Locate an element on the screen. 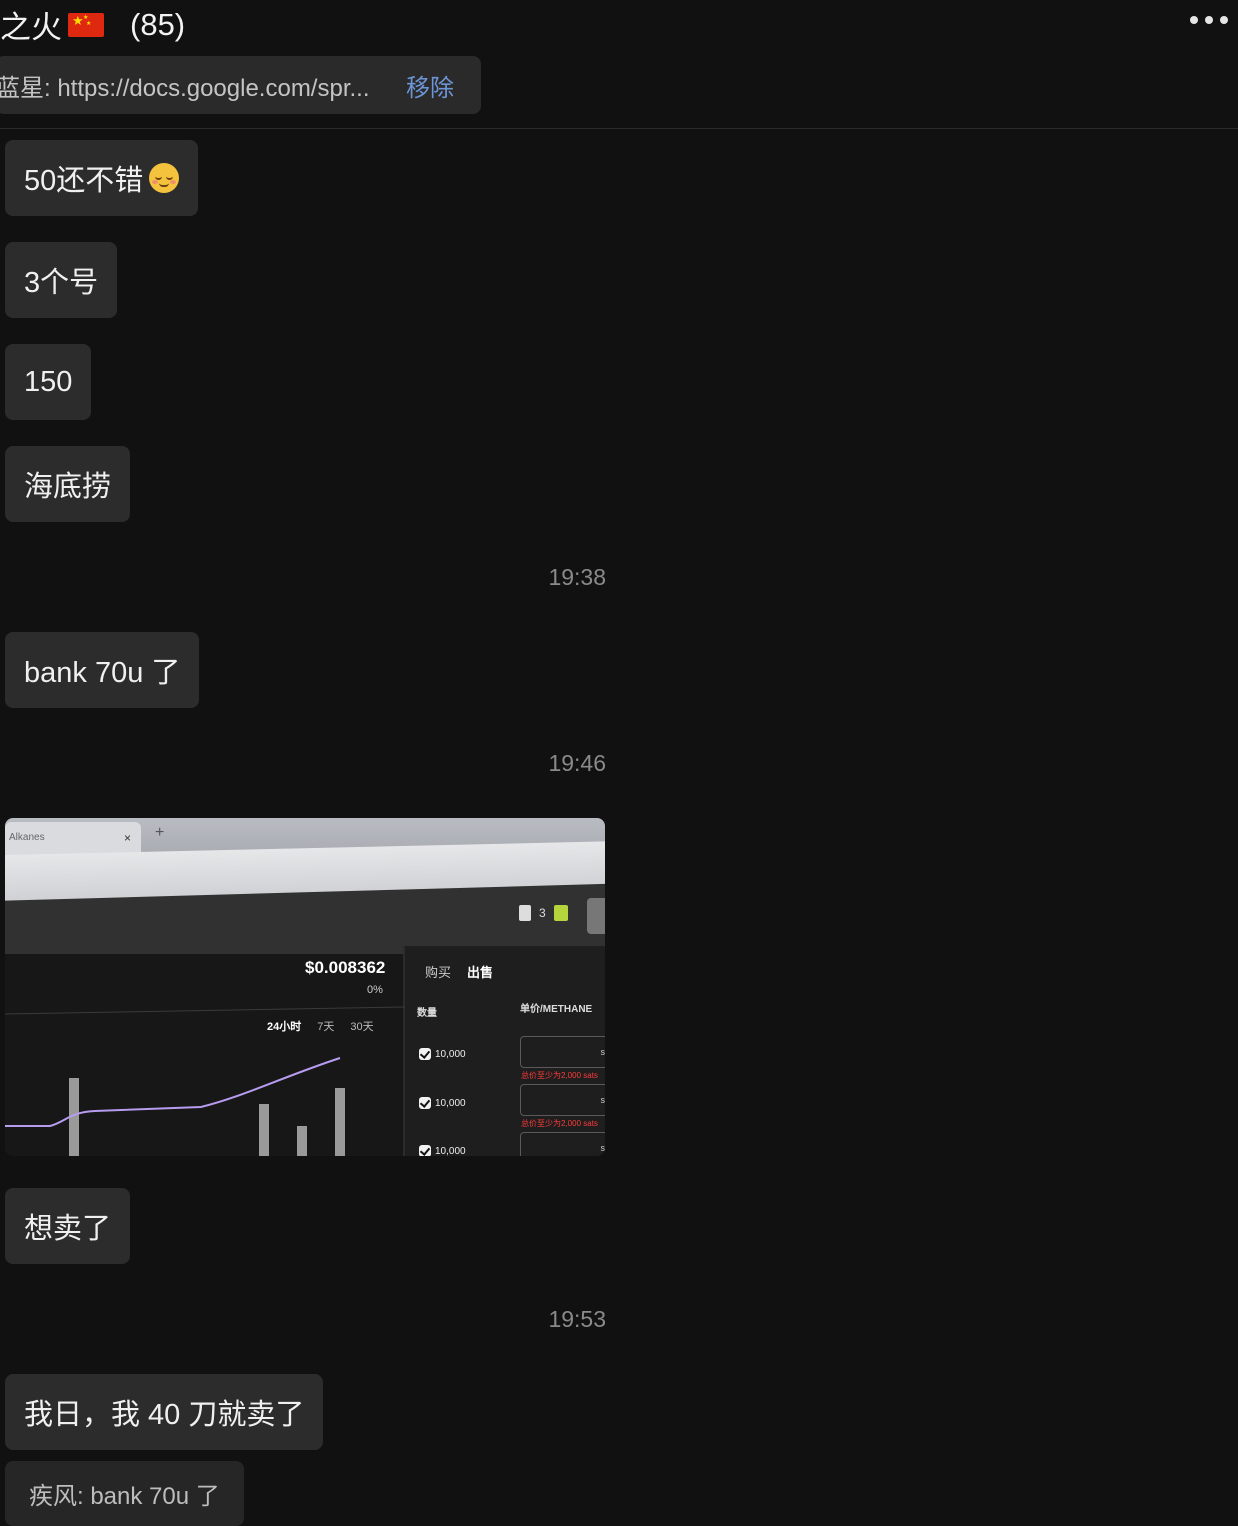 Image resolution: width=1238 pixels, height=1526 pixels. message-text: bank 70u 了 is located at coordinates (102, 673).